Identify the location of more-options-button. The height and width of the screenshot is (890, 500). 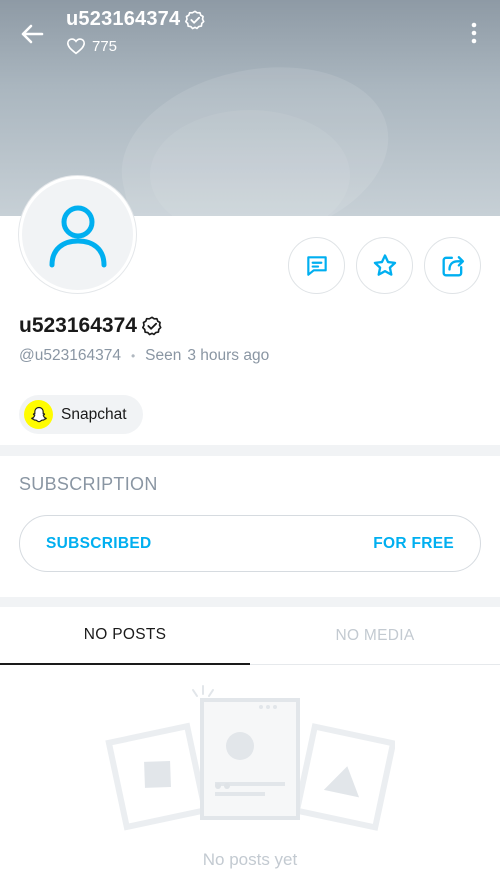
(474, 33).